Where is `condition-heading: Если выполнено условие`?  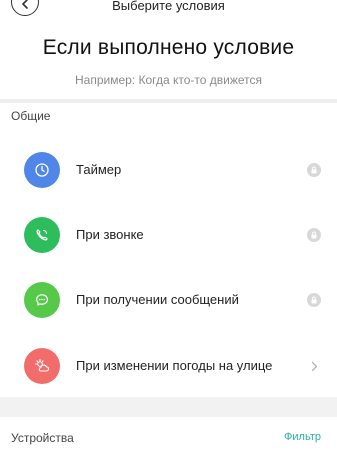
condition-heading: Если выполнено условие is located at coordinates (168, 47).